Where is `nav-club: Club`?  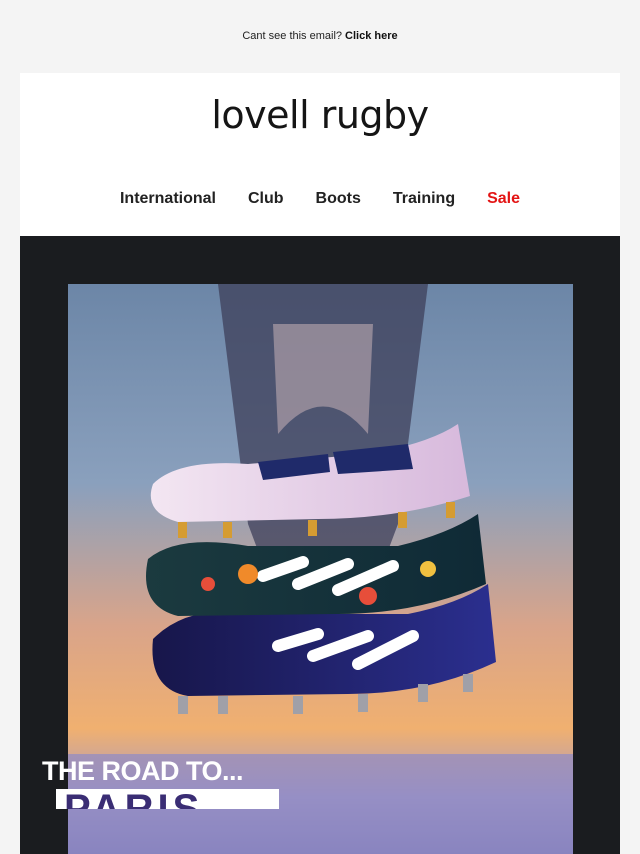 nav-club: Club is located at coordinates (266, 199).